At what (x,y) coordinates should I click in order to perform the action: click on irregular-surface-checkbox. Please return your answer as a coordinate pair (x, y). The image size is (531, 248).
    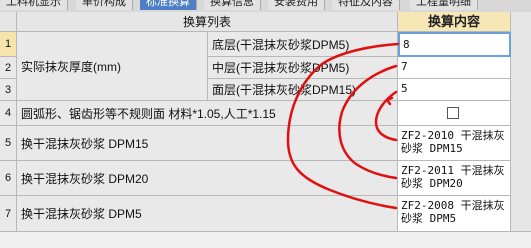
    Looking at the image, I should click on (453, 113).